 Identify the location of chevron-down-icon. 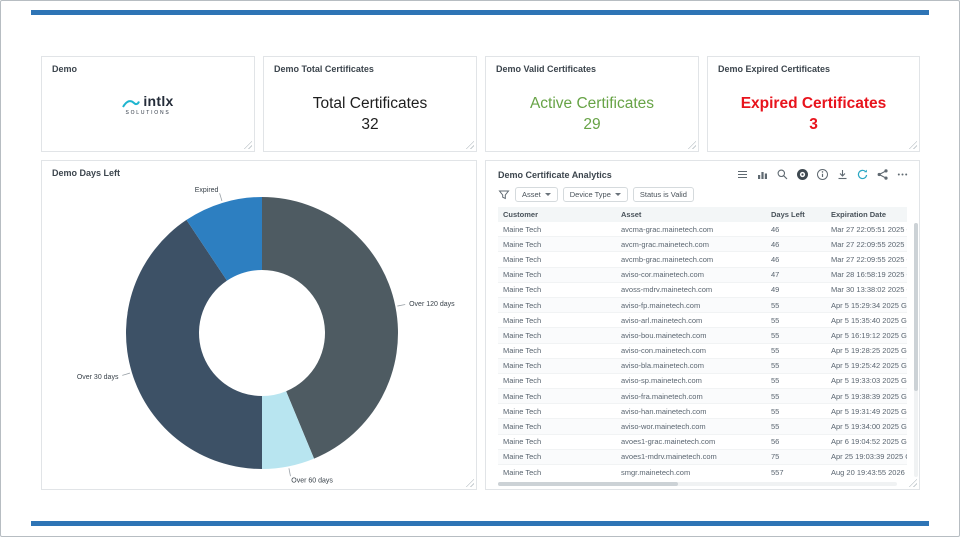
(547, 194).